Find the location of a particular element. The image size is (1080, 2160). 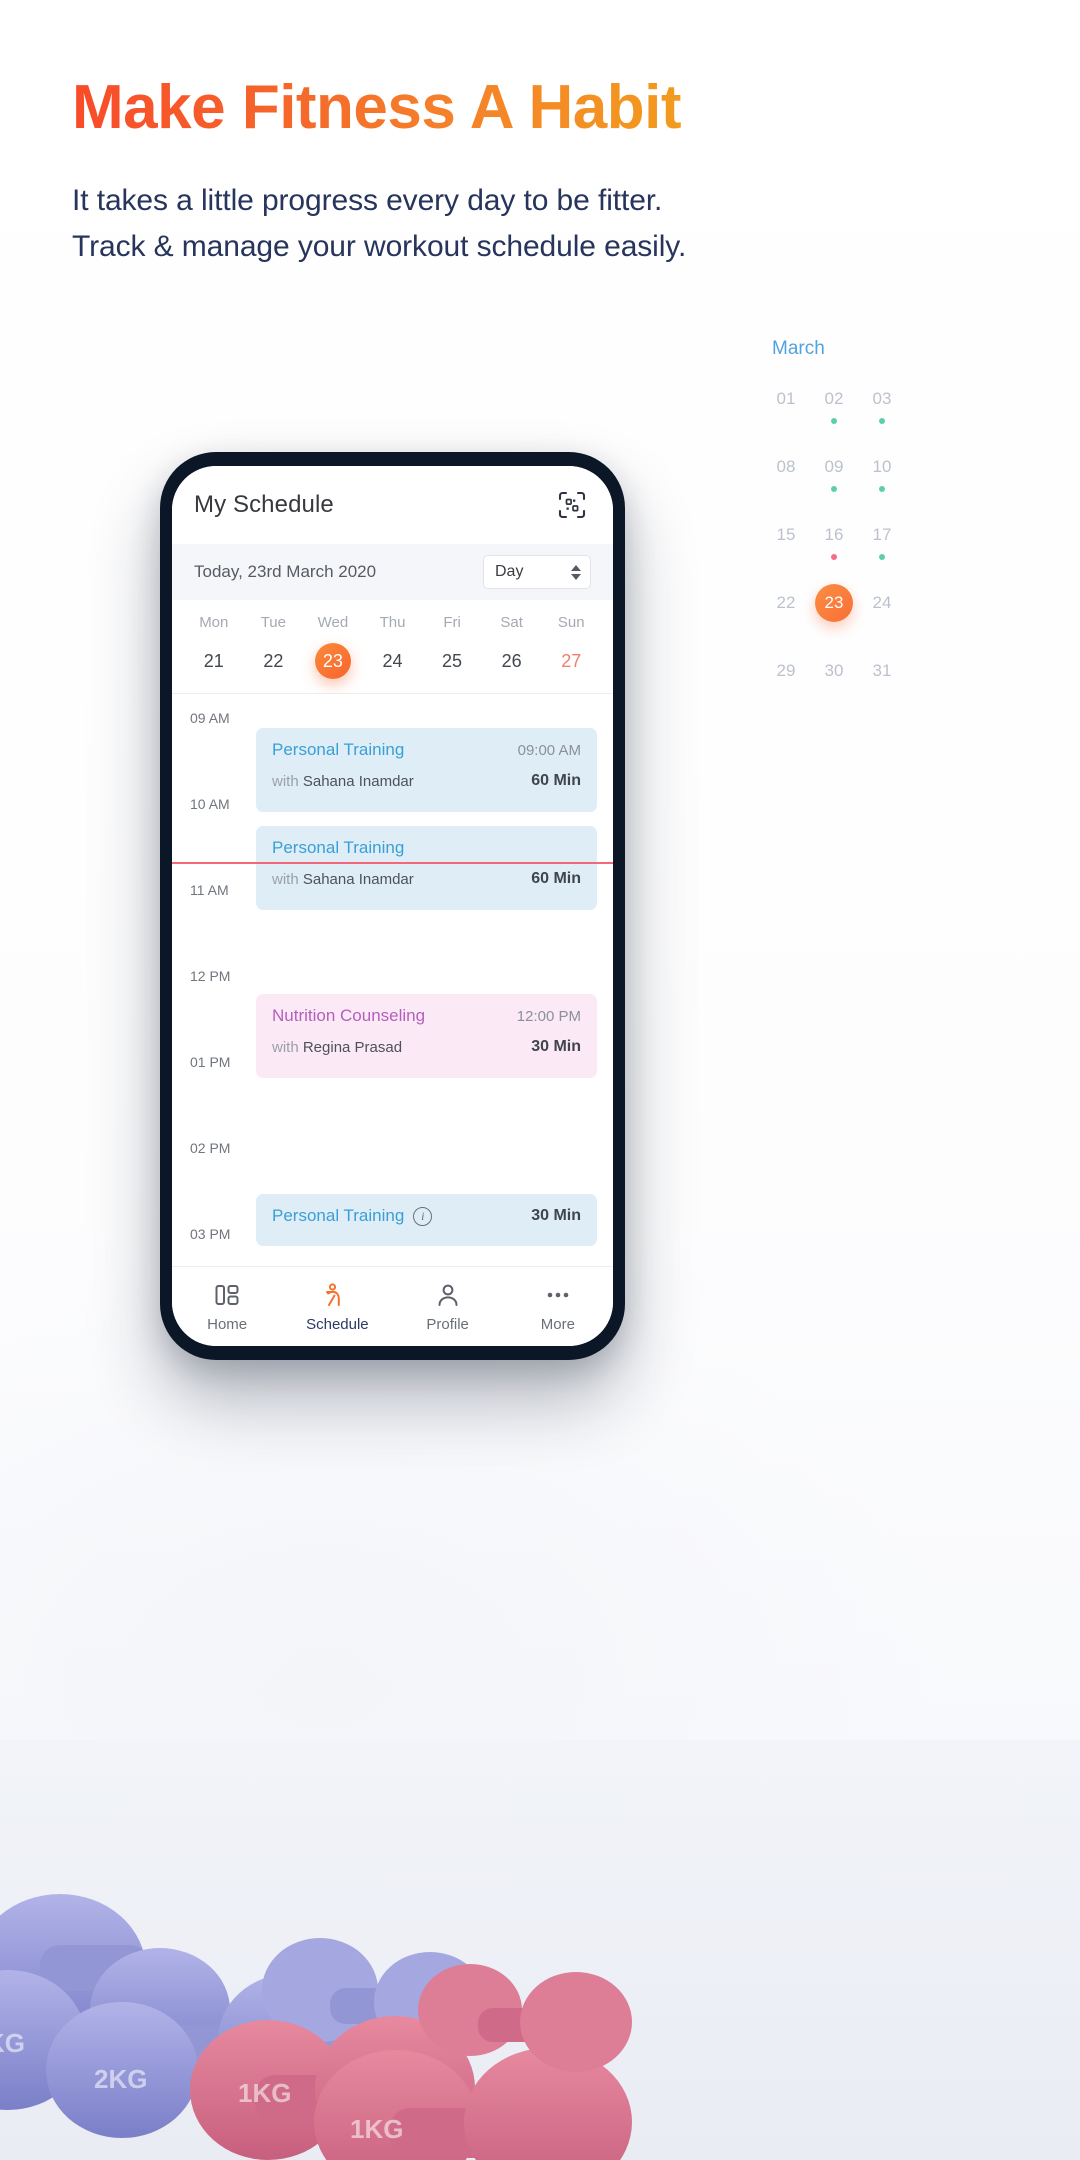

month-day-03: 03 is located at coordinates (882, 403).